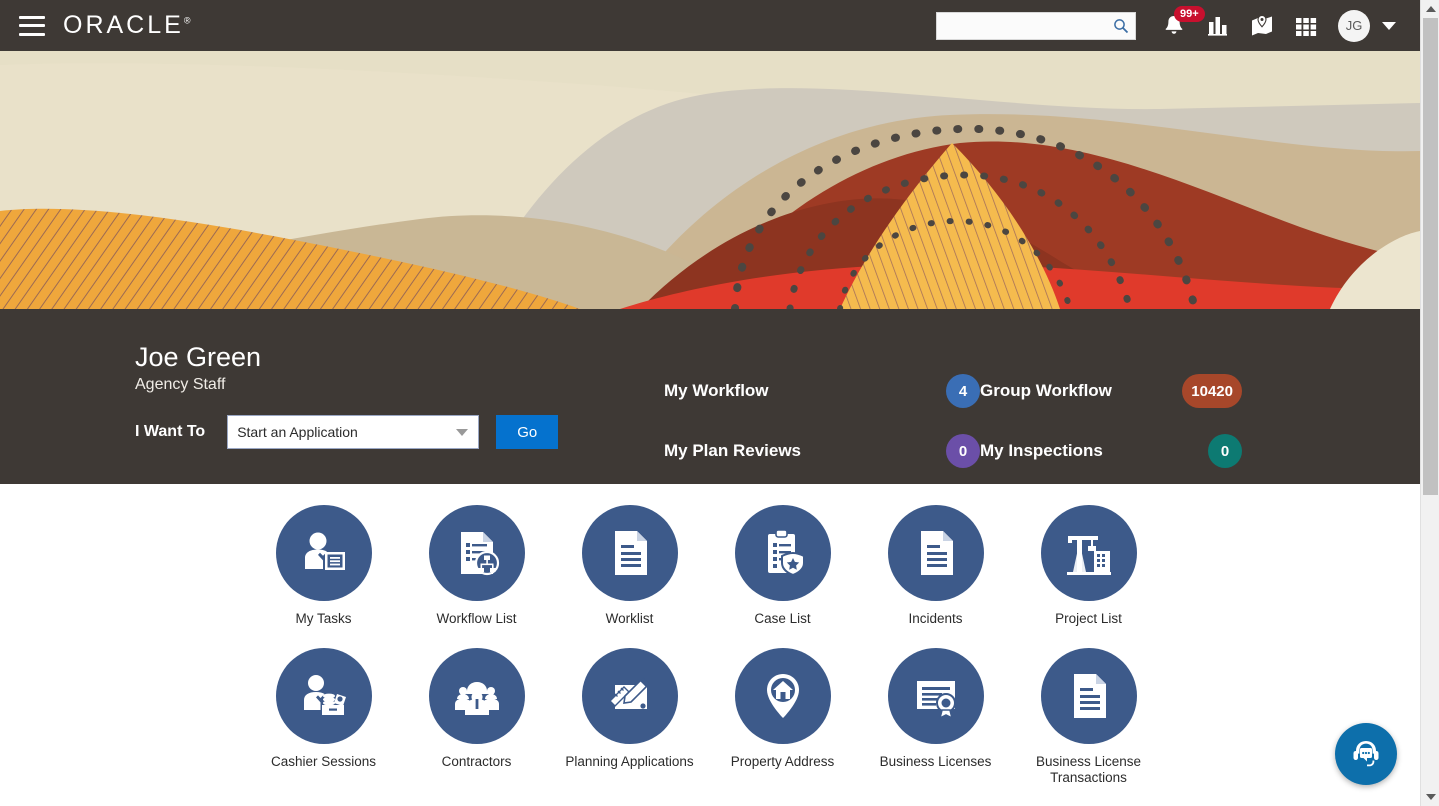 Image resolution: width=1439 pixels, height=806 pixels. What do you see at coordinates (1046, 390) in the screenshot?
I see `counter-label: Group Workflow` at bounding box center [1046, 390].